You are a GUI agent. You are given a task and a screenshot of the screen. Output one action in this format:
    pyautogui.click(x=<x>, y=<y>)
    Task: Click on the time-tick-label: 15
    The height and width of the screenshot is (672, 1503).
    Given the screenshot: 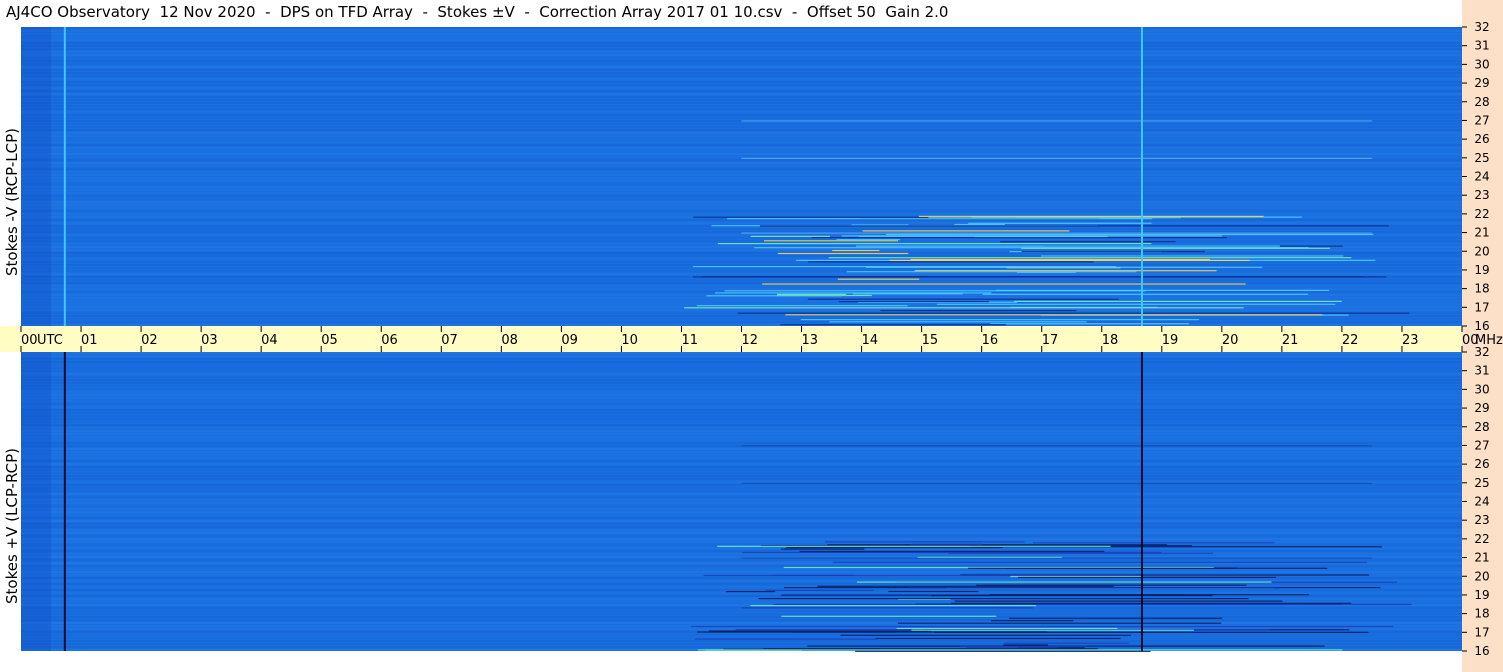 What is the action you would take?
    pyautogui.click(x=930, y=340)
    